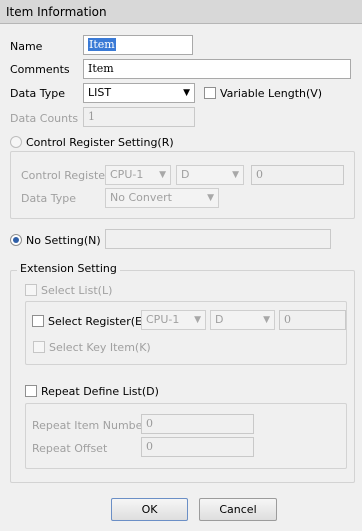  I want to click on select-register-cpu-select: CPU-1 ▼, so click(173, 320).